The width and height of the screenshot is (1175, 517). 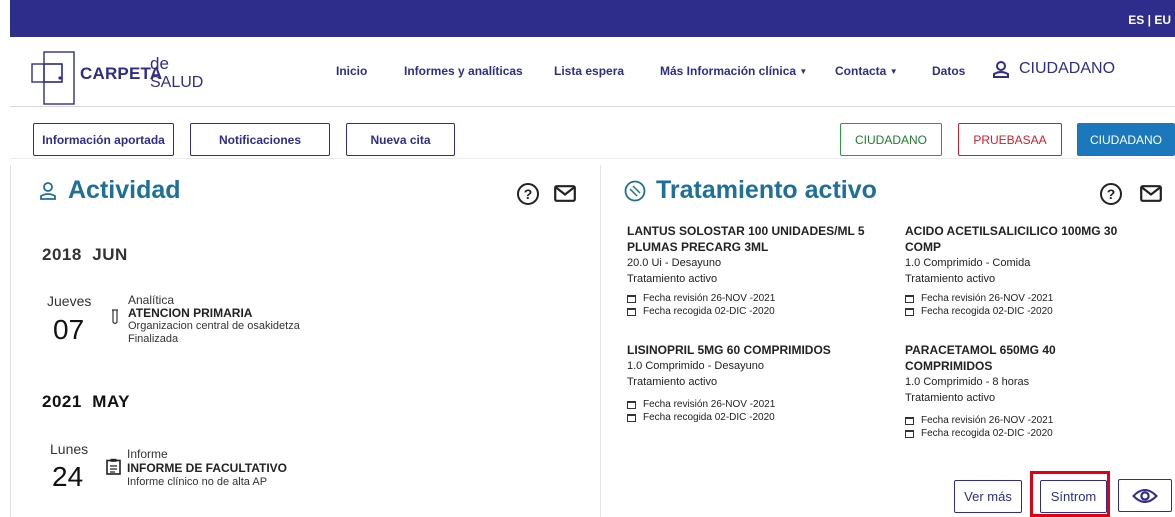 I want to click on nav-contacta: Contacta ▼, so click(x=866, y=71).